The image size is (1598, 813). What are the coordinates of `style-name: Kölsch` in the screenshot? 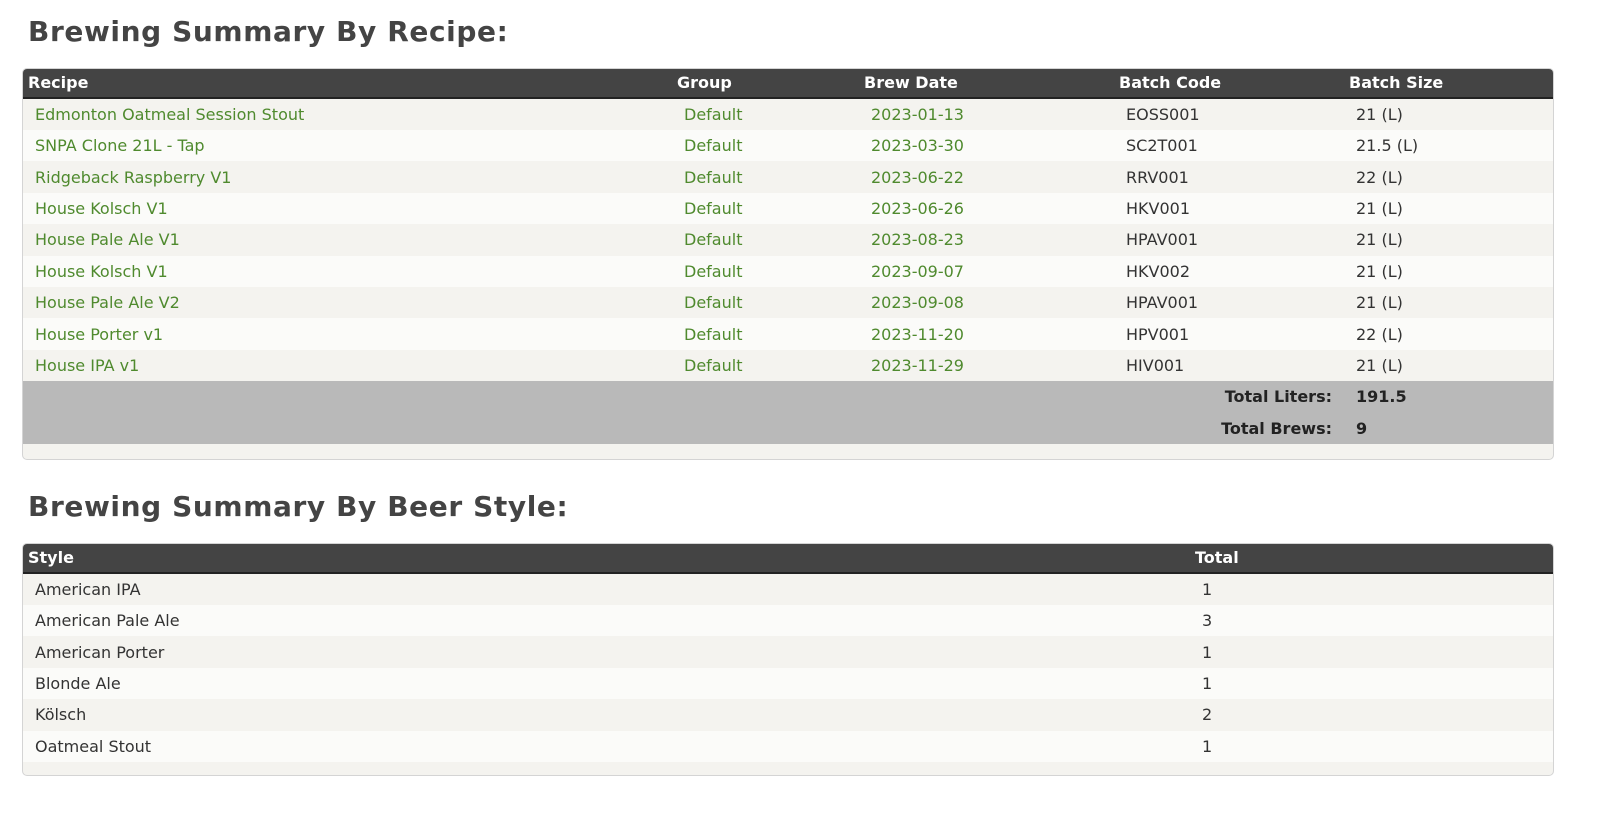 It's located at (61, 715).